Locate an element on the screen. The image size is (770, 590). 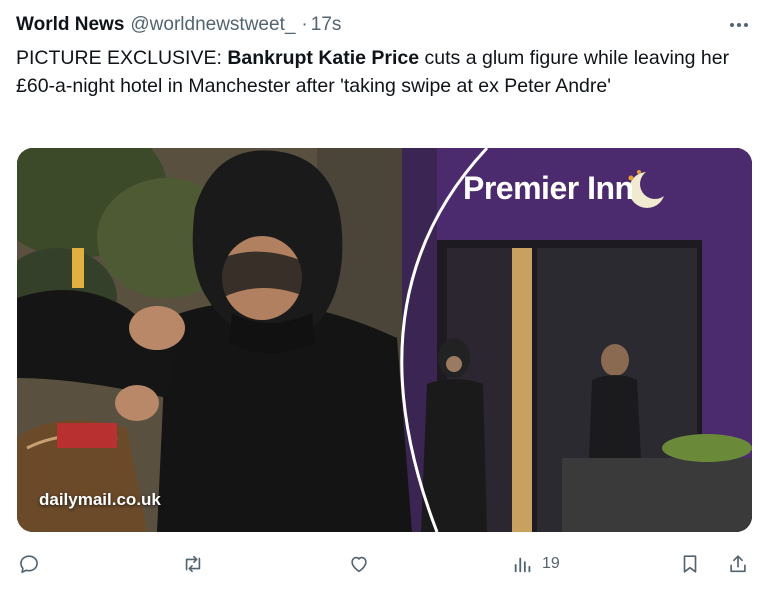
bookmark-icon is located at coordinates (690, 564).